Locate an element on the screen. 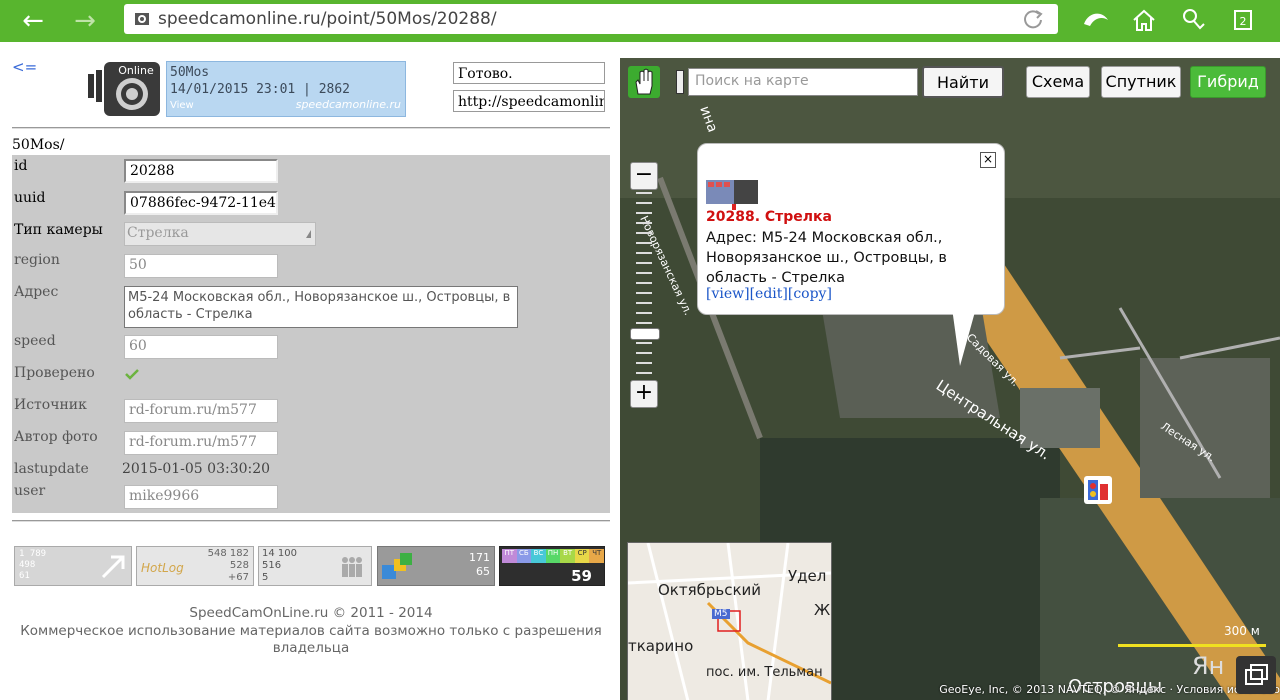  reload-icon is located at coordinates (1033, 19).